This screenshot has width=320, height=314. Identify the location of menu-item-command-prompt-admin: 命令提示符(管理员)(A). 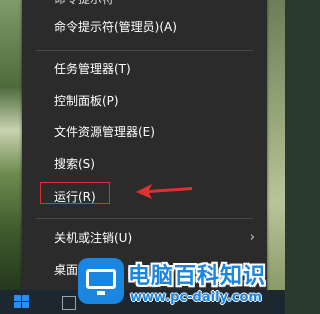
(155, 27).